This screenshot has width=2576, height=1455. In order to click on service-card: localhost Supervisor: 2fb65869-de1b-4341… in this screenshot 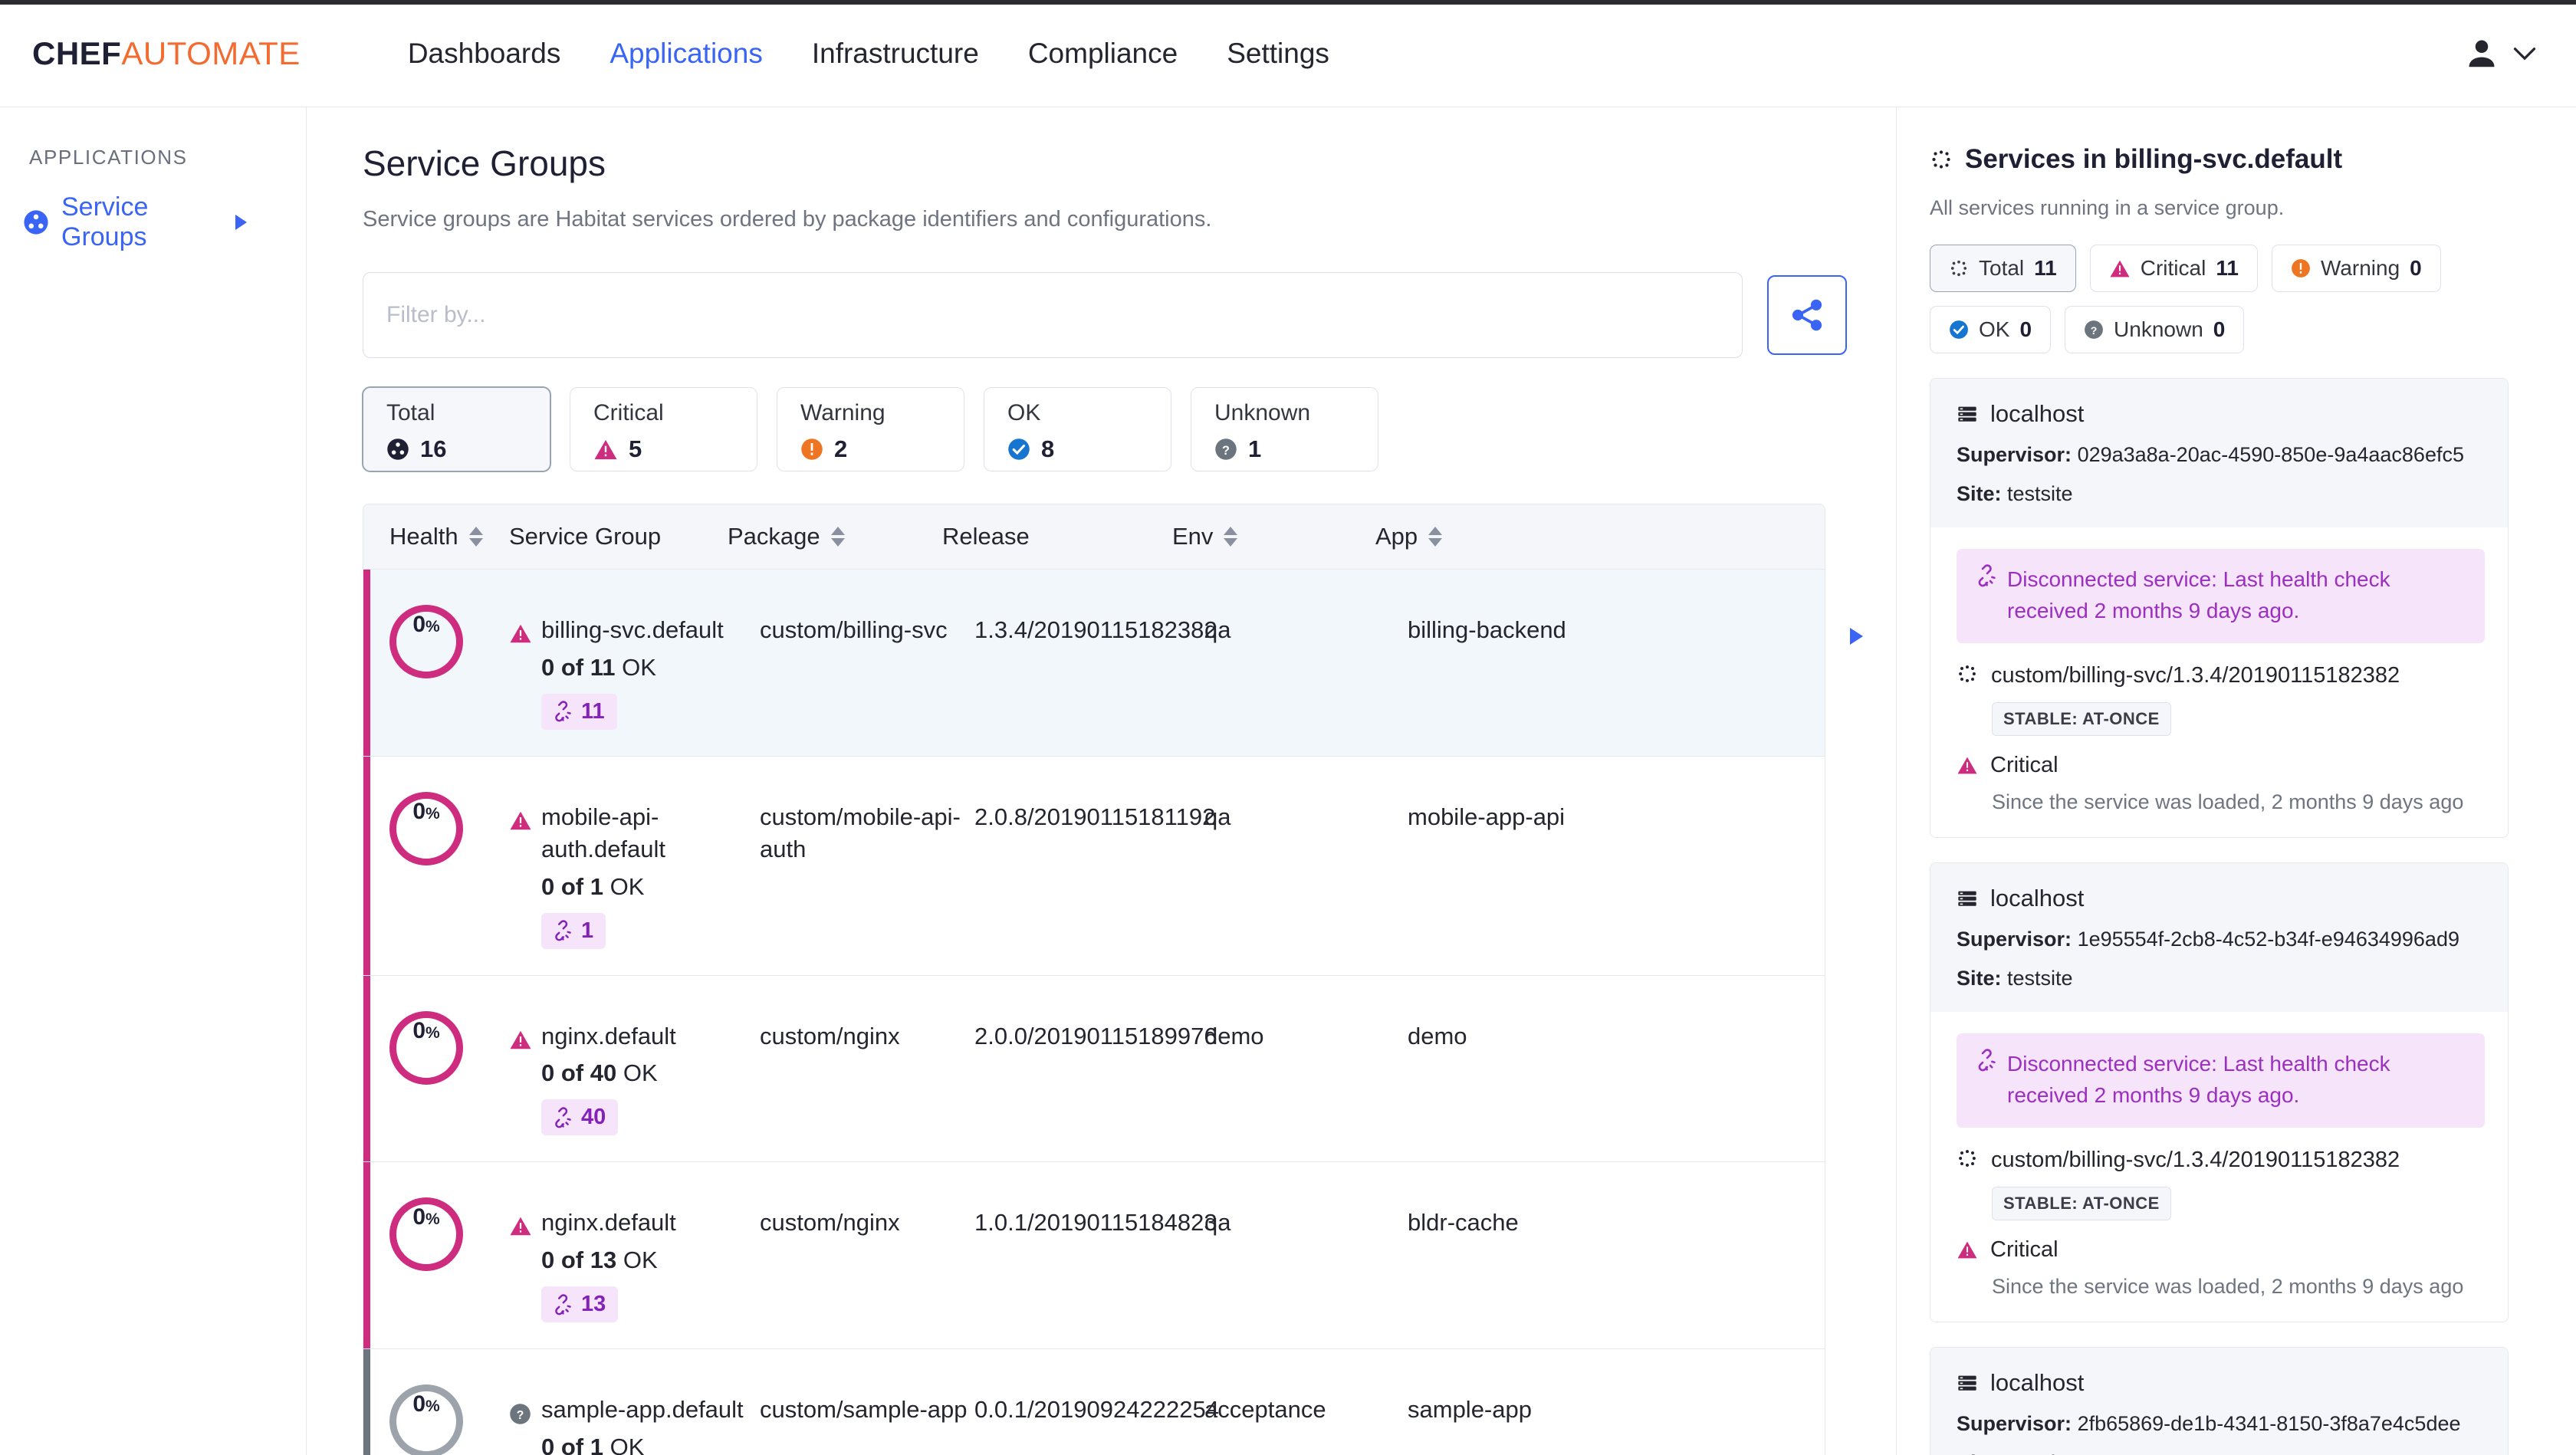, I will do `click(2219, 1401)`.